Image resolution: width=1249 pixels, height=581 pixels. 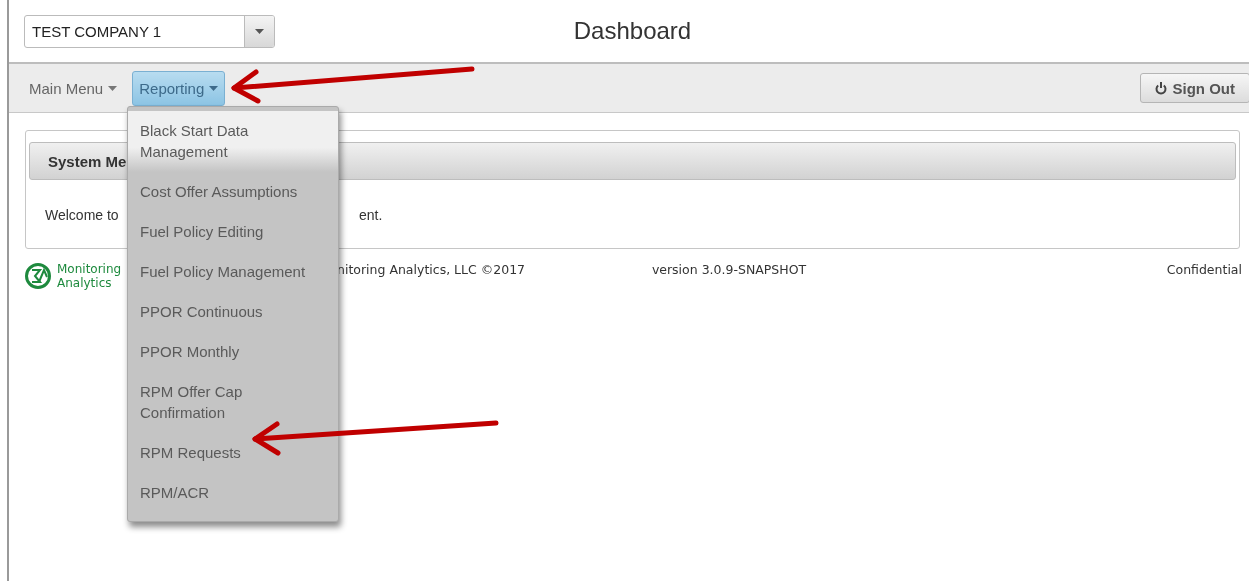 What do you see at coordinates (233, 272) in the screenshot?
I see `dropdown-item: Fuel Policy Management` at bounding box center [233, 272].